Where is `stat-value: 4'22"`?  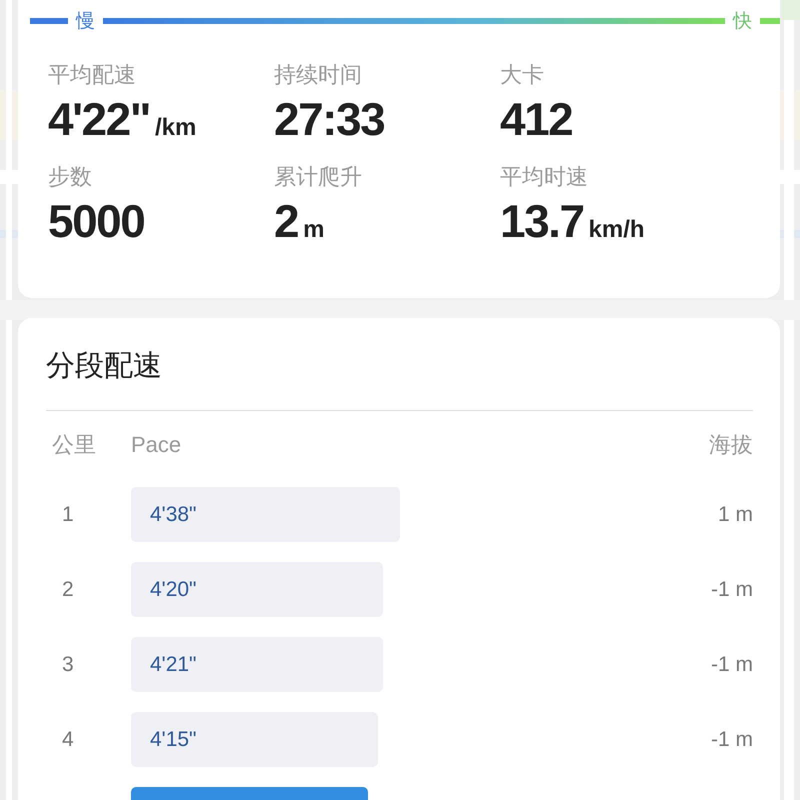 stat-value: 4'22" is located at coordinates (99, 119).